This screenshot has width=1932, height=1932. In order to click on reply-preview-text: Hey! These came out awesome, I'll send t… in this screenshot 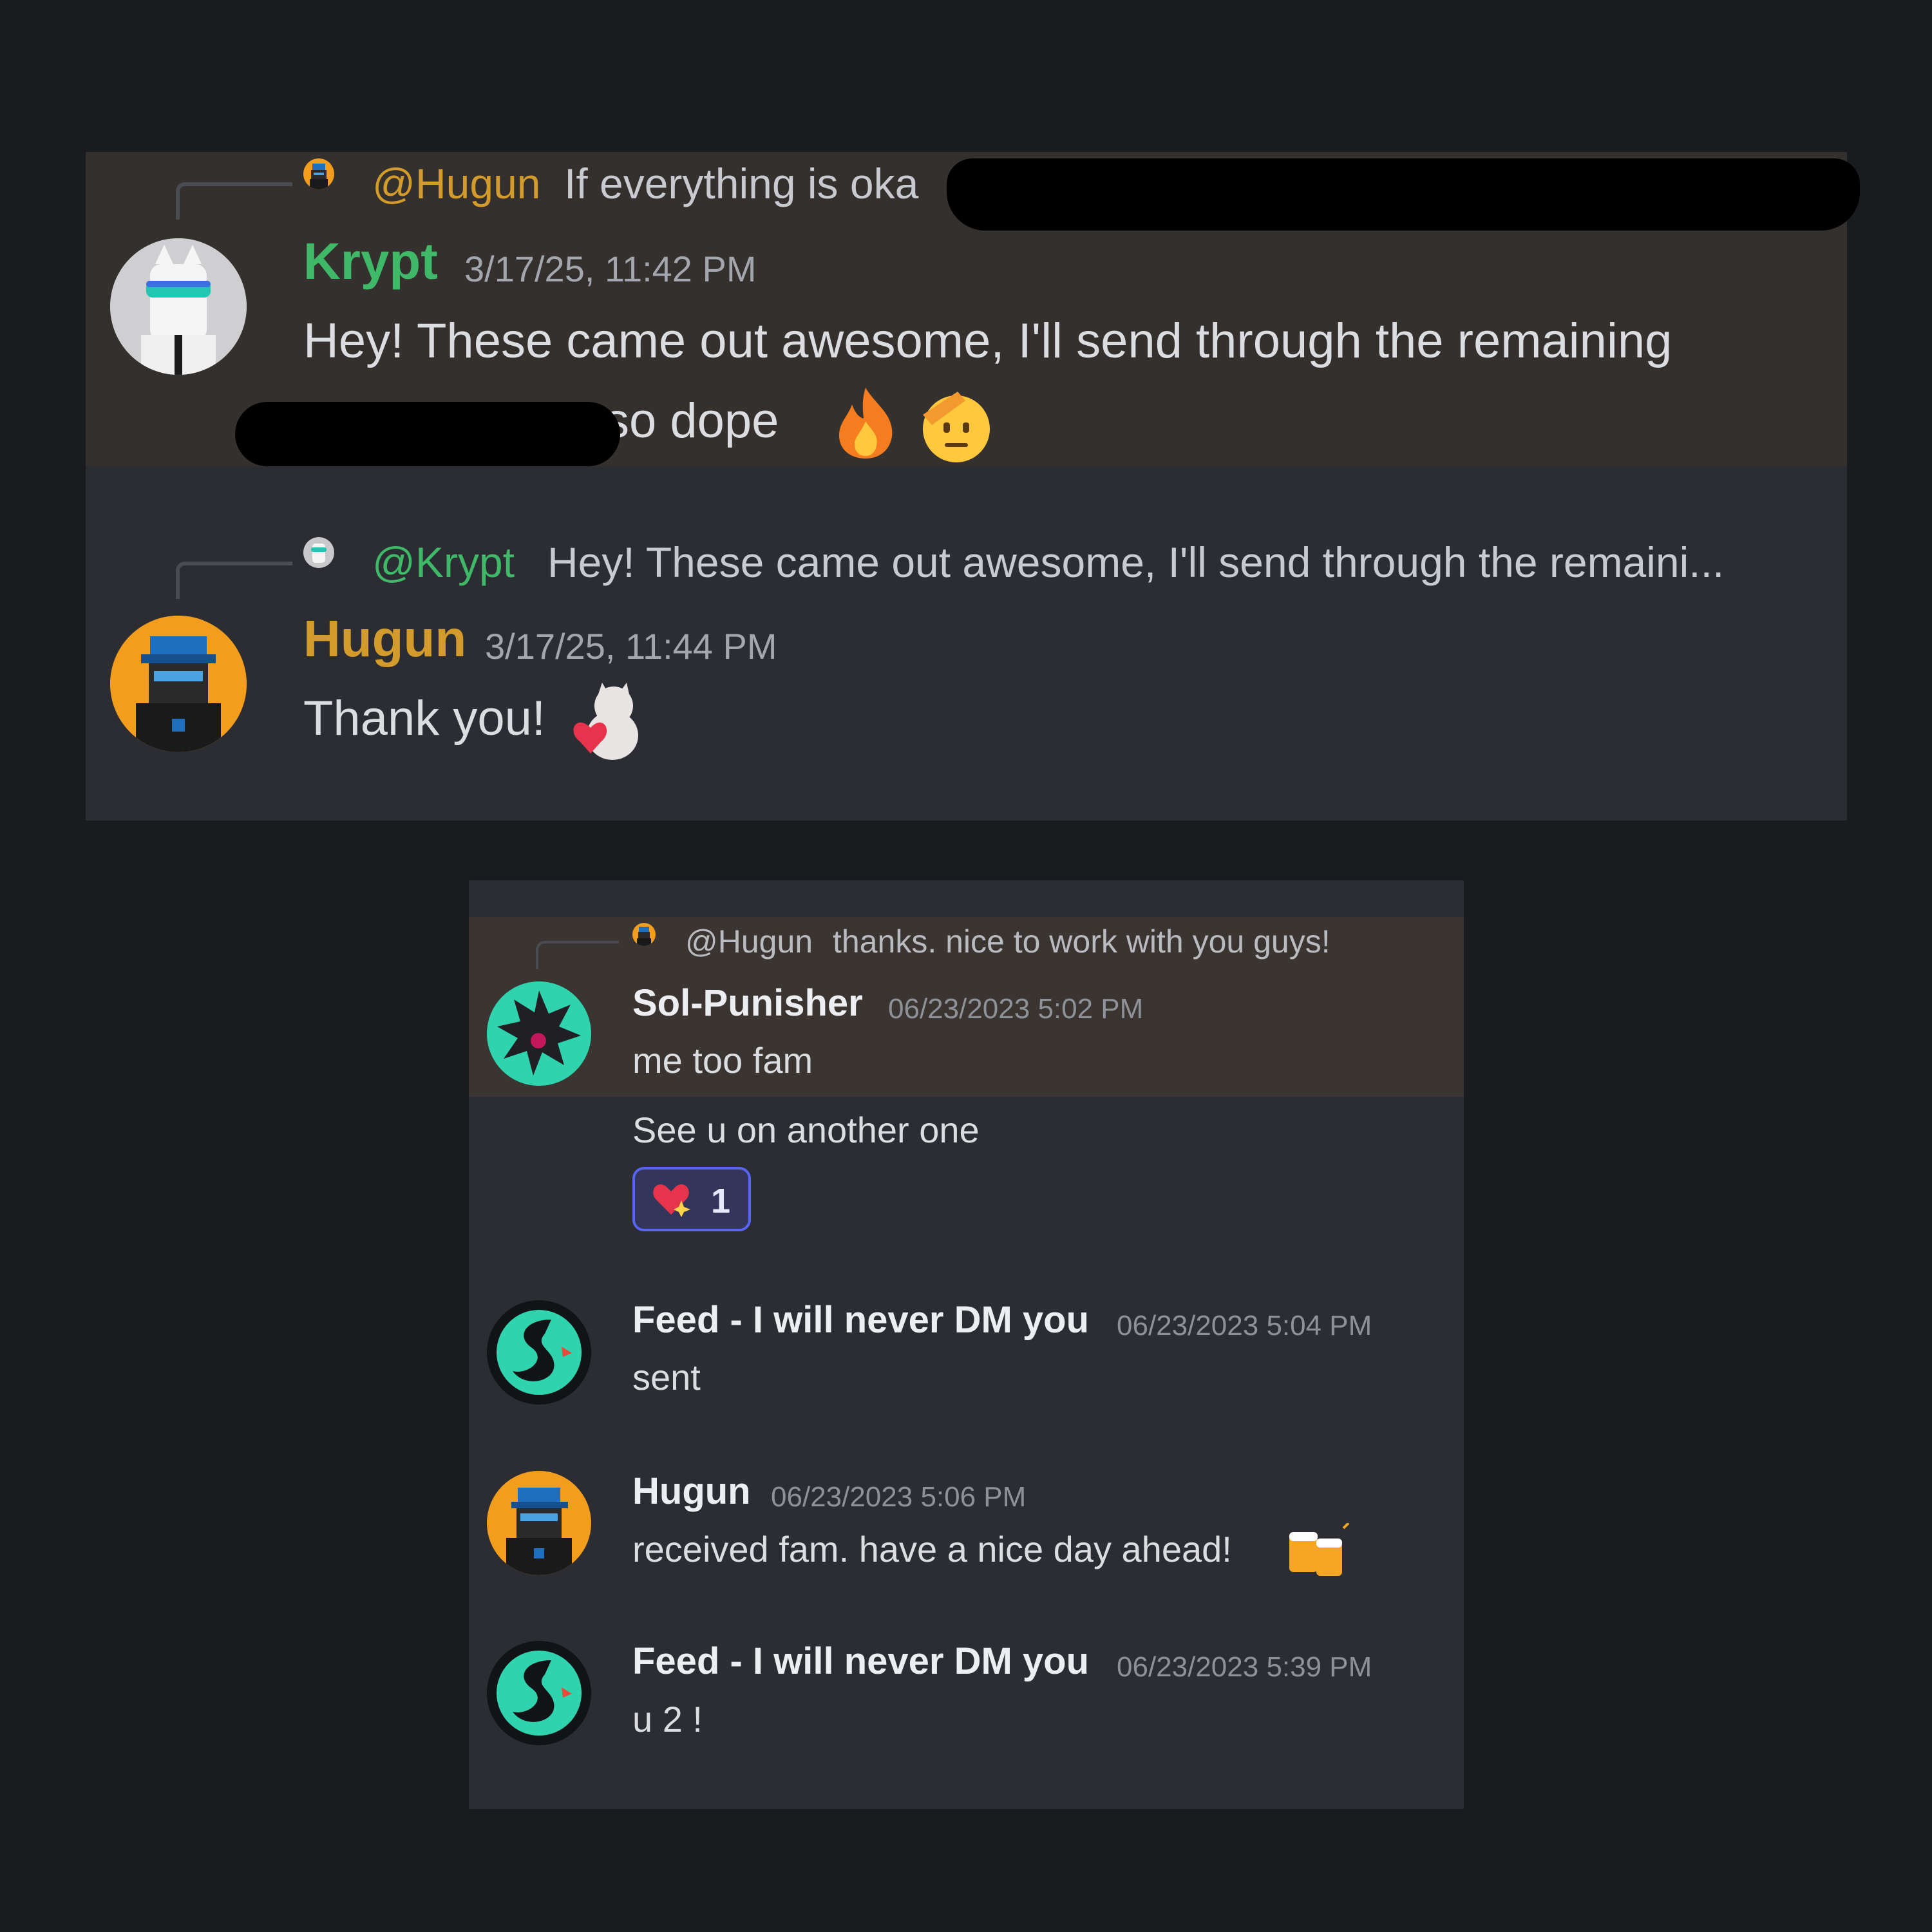, I will do `click(1135, 562)`.